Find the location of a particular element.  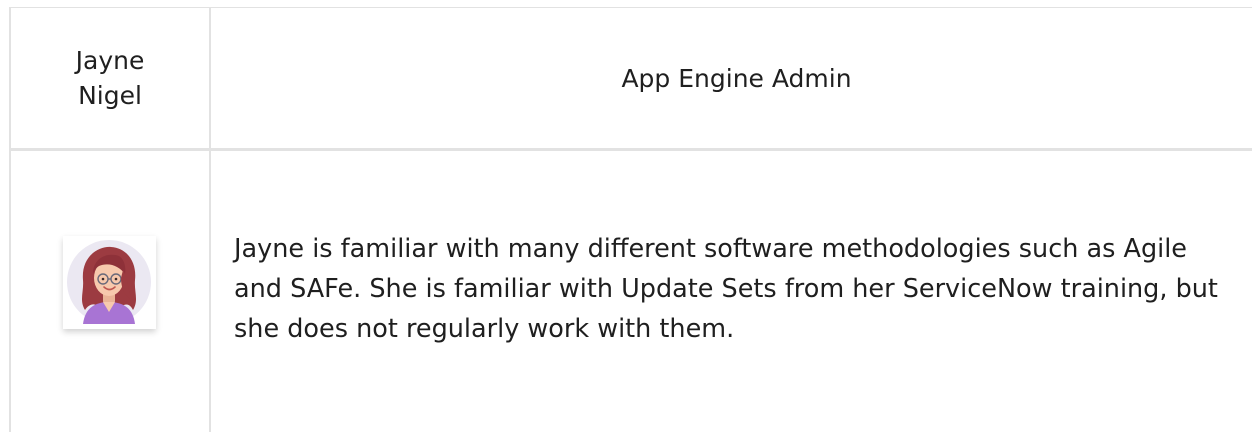

persona-avatar is located at coordinates (109, 282).